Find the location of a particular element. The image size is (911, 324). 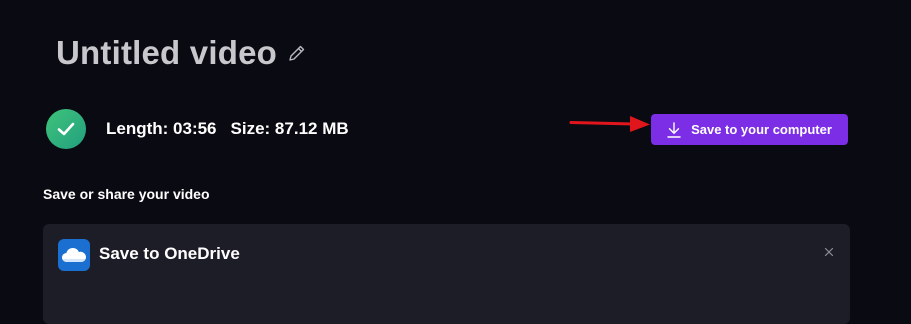

save-to-computer-button: Save to your computer is located at coordinates (749, 129).